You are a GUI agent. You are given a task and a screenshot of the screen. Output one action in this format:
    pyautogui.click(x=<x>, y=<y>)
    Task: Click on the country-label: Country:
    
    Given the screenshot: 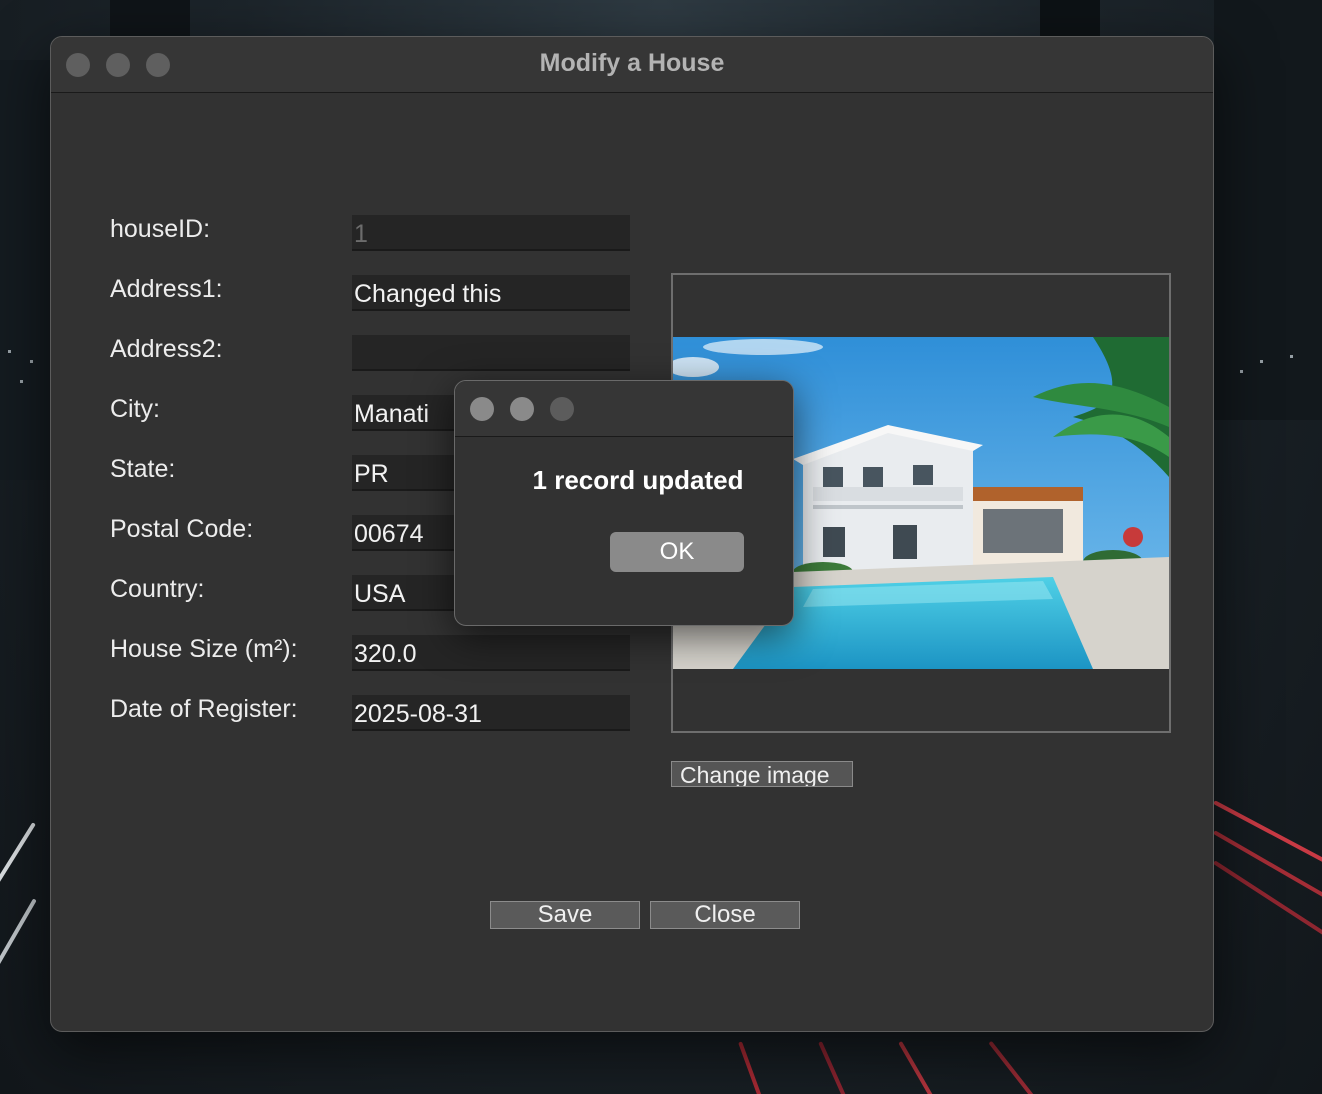 What is the action you would take?
    pyautogui.click(x=157, y=589)
    